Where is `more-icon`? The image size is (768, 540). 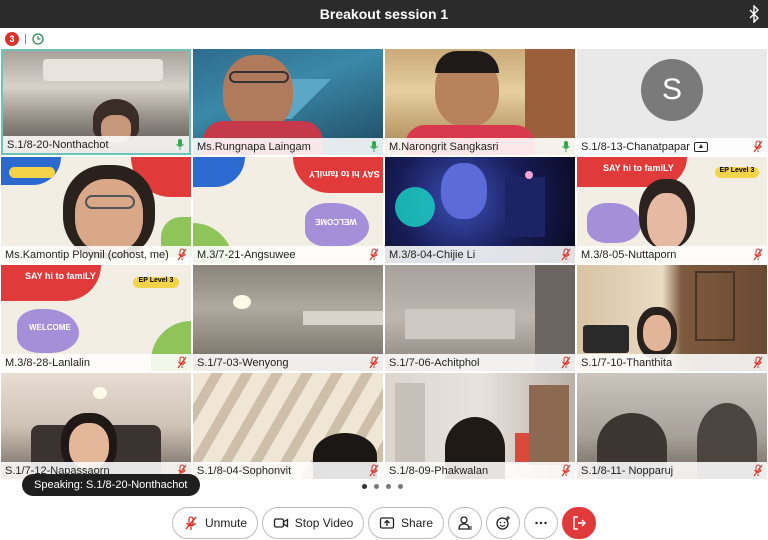
more-icon is located at coordinates (541, 523).